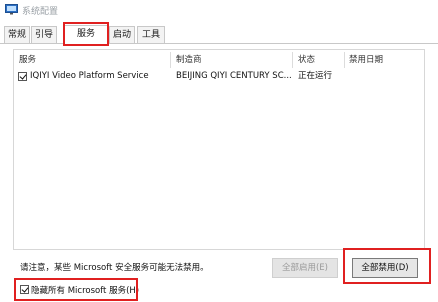  Describe the element at coordinates (11, 9) in the screenshot. I see `monitor-icon` at that location.